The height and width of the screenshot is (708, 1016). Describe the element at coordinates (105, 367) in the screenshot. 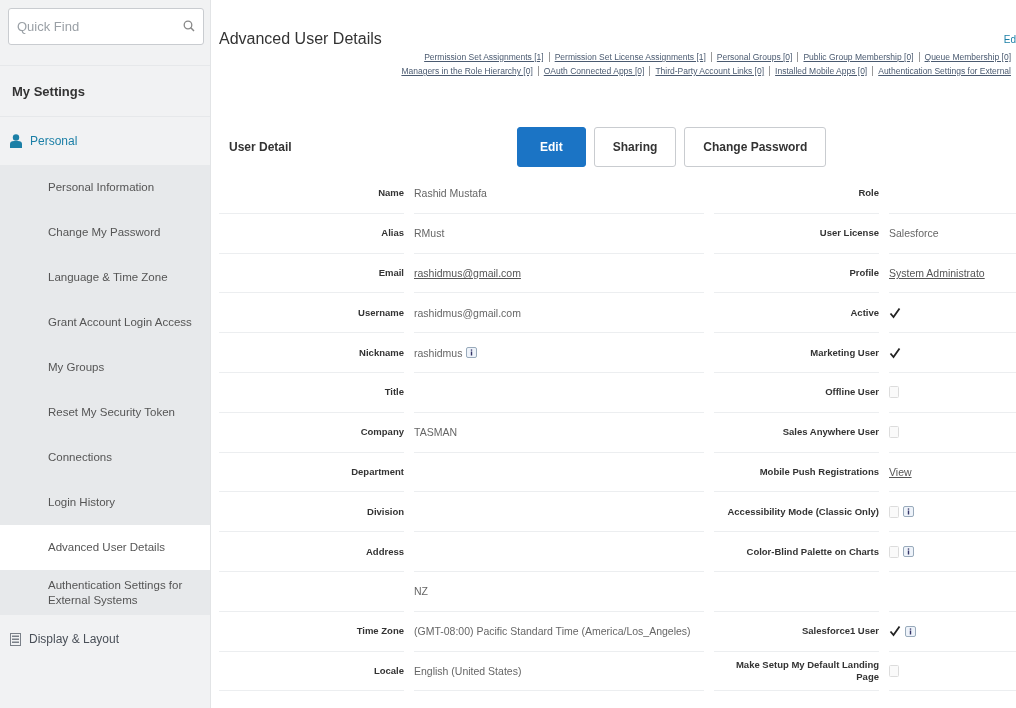

I see `sidebar-item: My Groups` at that location.